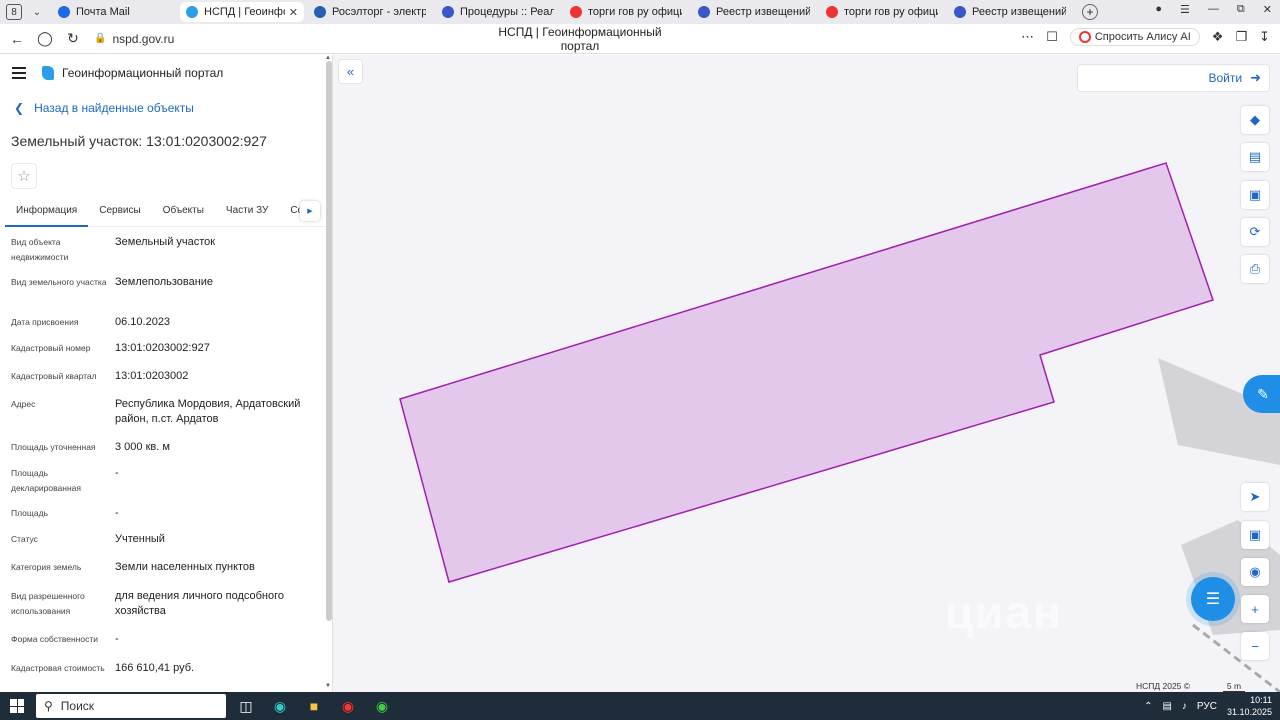 This screenshot has height=720, width=1280. Describe the element at coordinates (328, 686) in the screenshot. I see `scroll-down-icon: ▼` at that location.